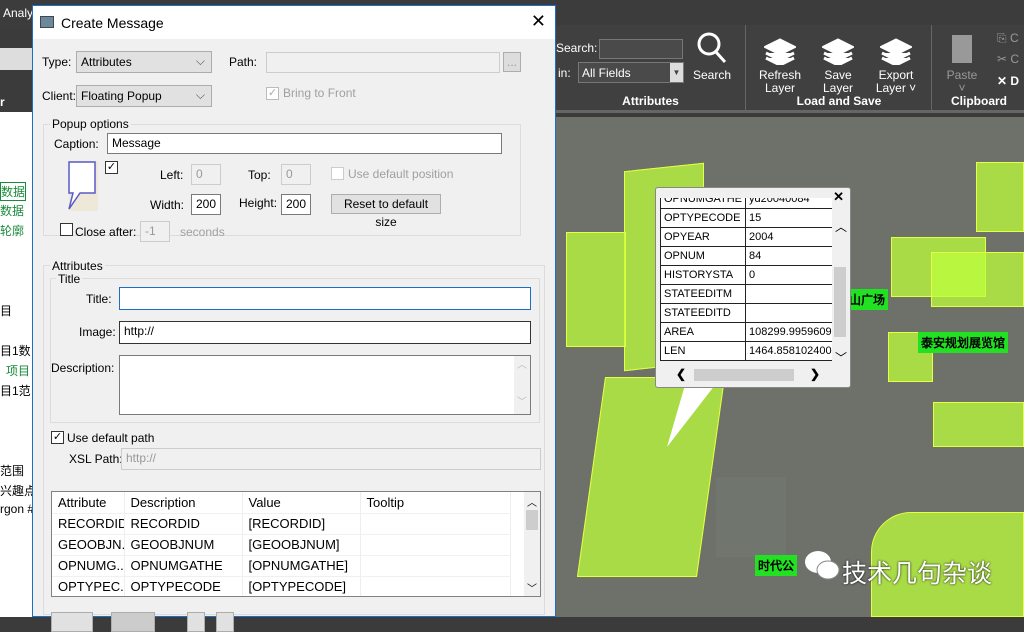 This screenshot has width=1024, height=632. I want to click on delete-button: ✕ D, so click(1008, 81).